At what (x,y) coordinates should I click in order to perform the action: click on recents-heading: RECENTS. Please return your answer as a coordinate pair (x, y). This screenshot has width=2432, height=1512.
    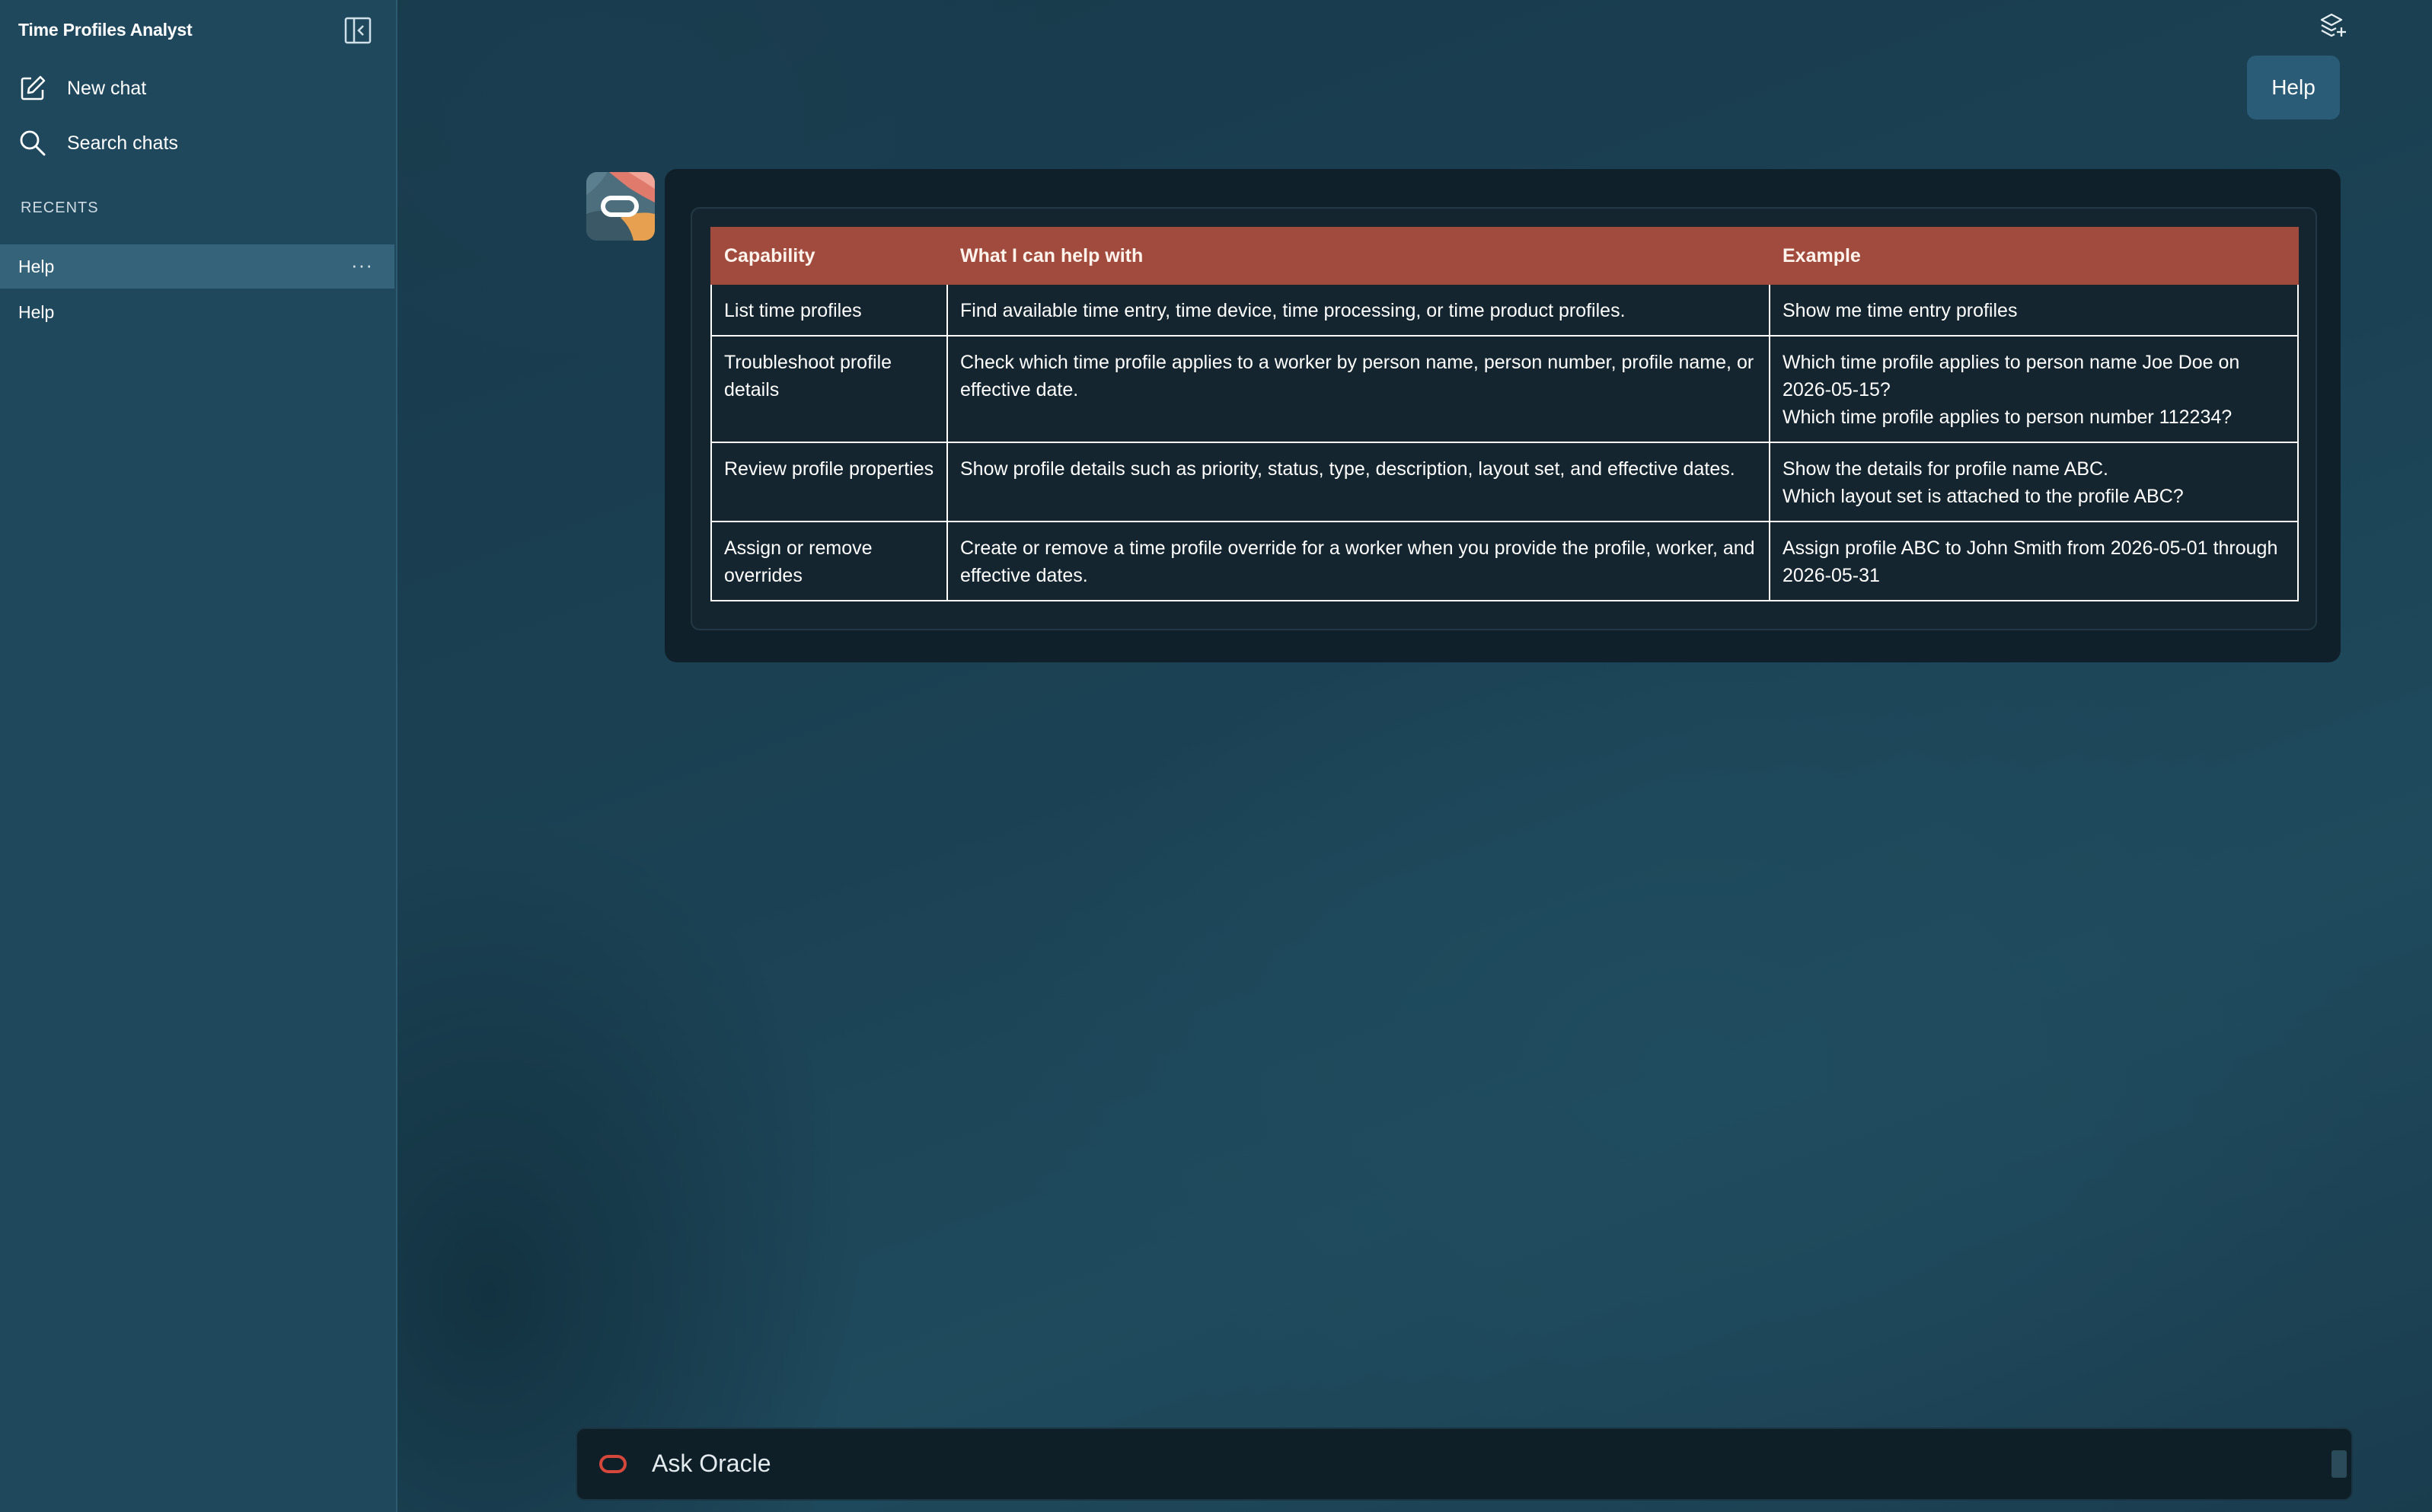
    Looking at the image, I should click on (60, 207).